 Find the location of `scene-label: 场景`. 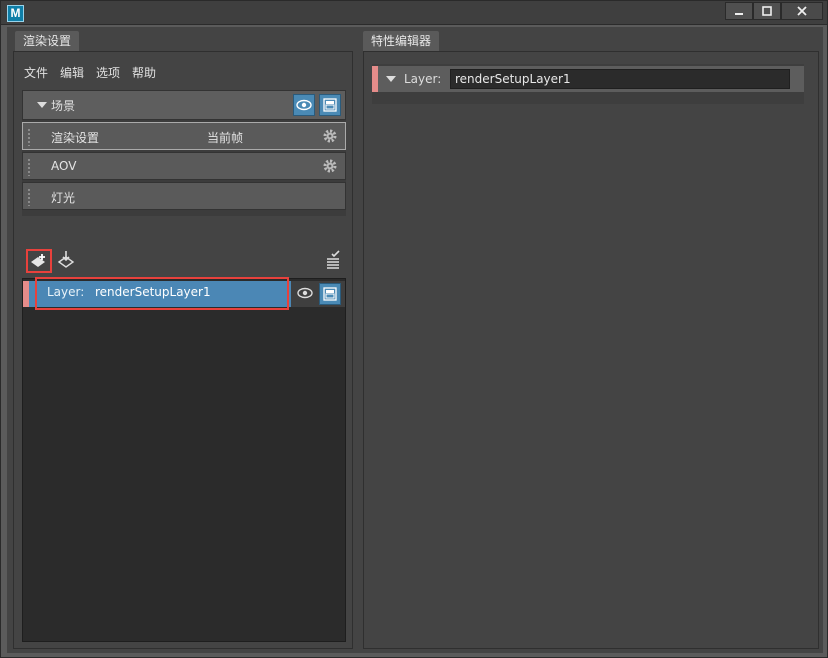

scene-label: 场景 is located at coordinates (63, 106).